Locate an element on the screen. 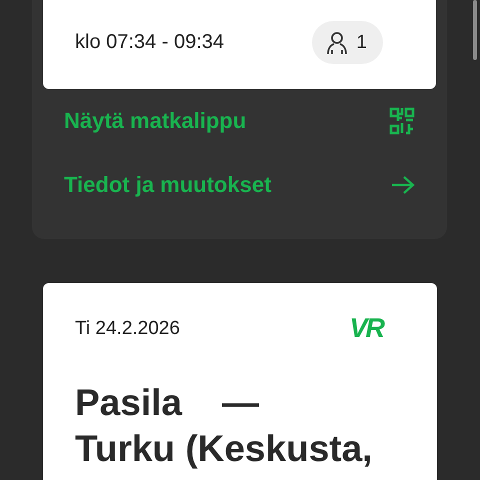 The image size is (480, 480). action-link: Näytä matkalippu is located at coordinates (239, 121).